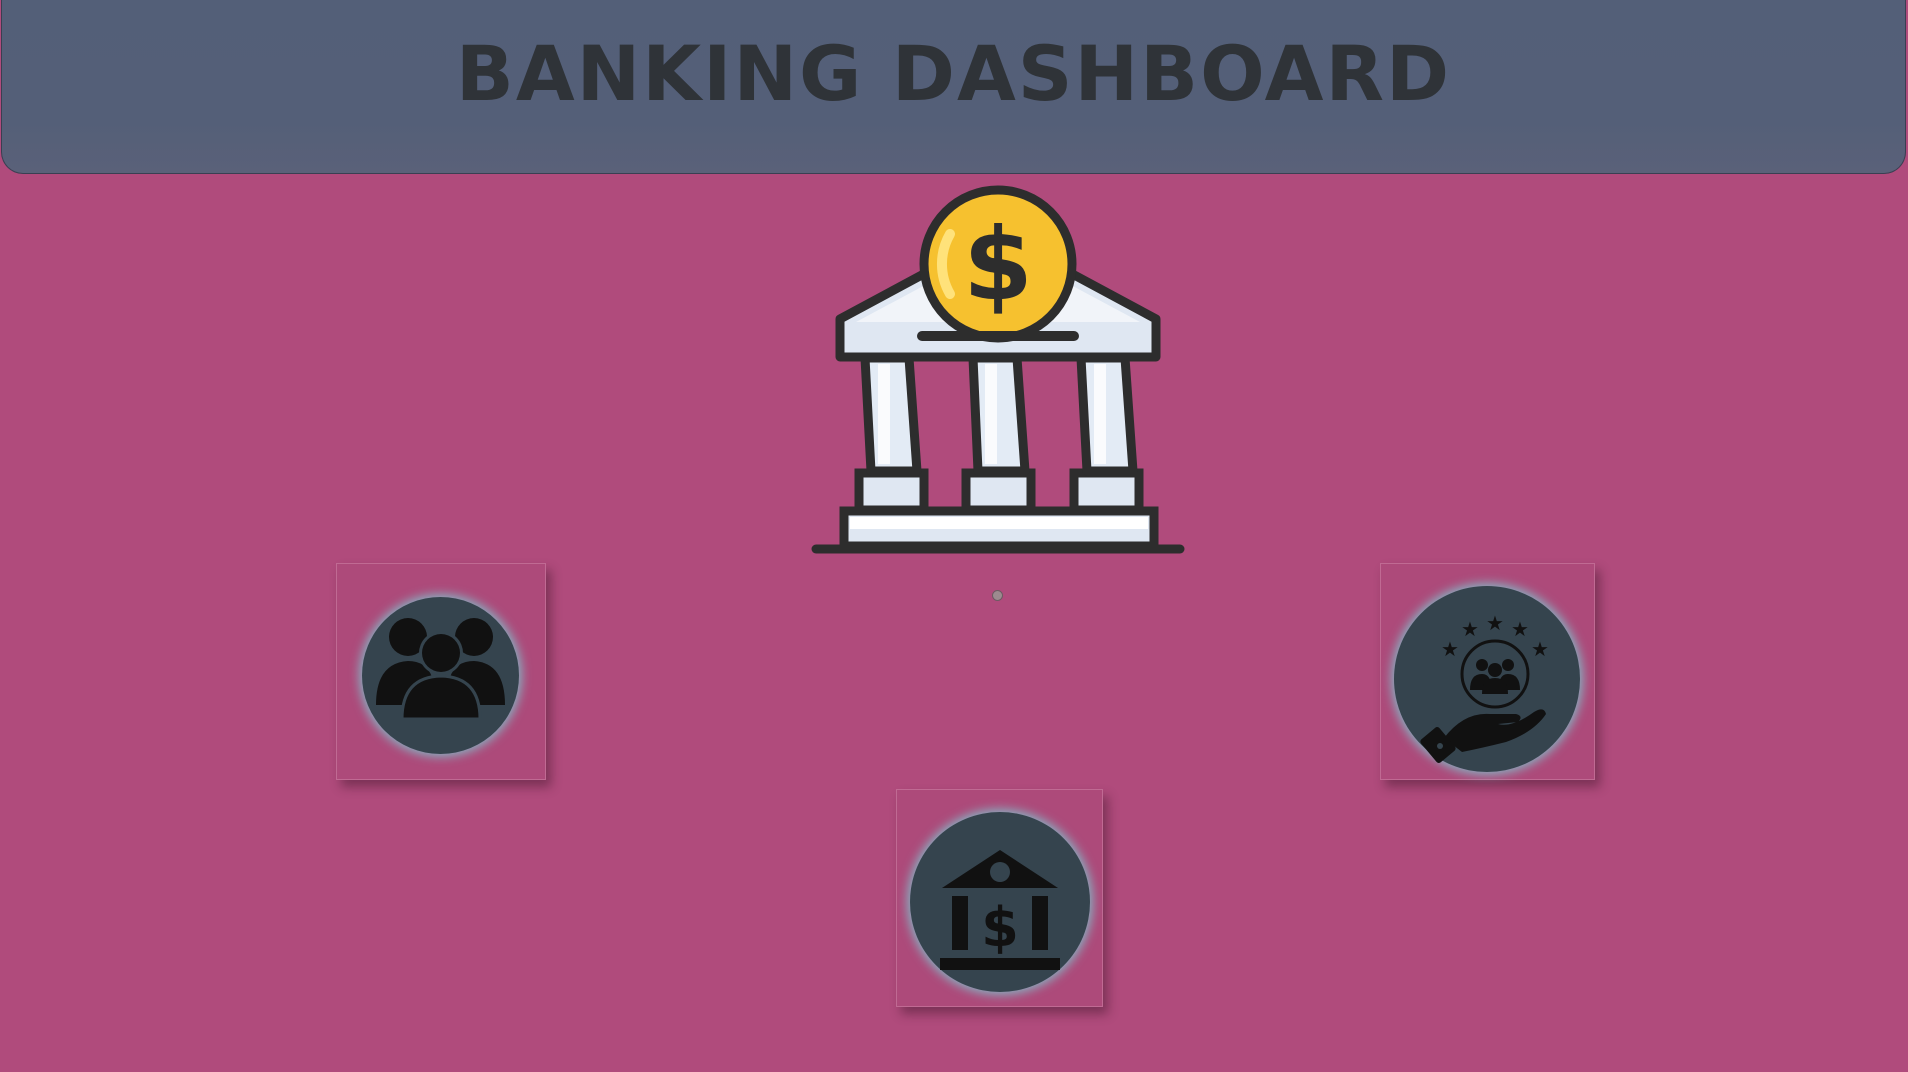  I want to click on customers-badge, so click(440, 675).